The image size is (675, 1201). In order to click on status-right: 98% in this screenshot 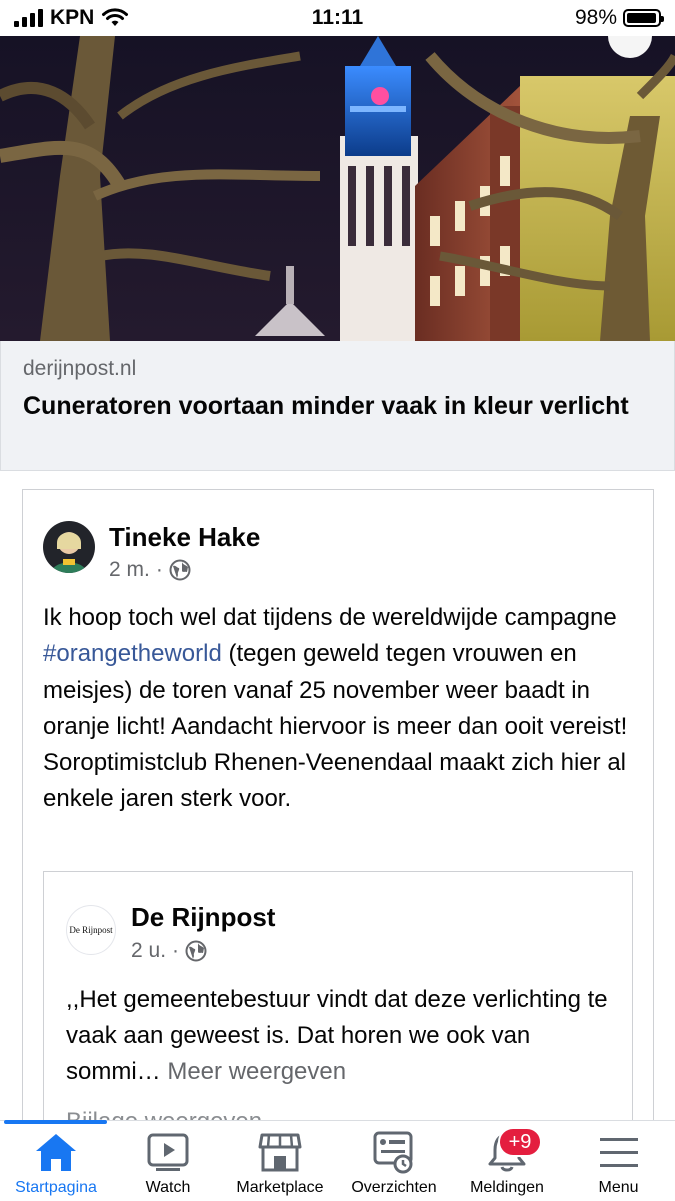, I will do `click(619, 18)`.